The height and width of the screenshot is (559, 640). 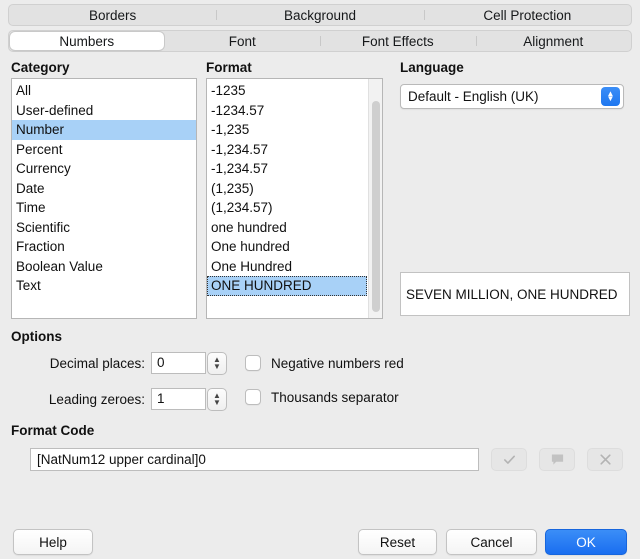 I want to click on tab-borders: Borders, so click(x=112, y=15).